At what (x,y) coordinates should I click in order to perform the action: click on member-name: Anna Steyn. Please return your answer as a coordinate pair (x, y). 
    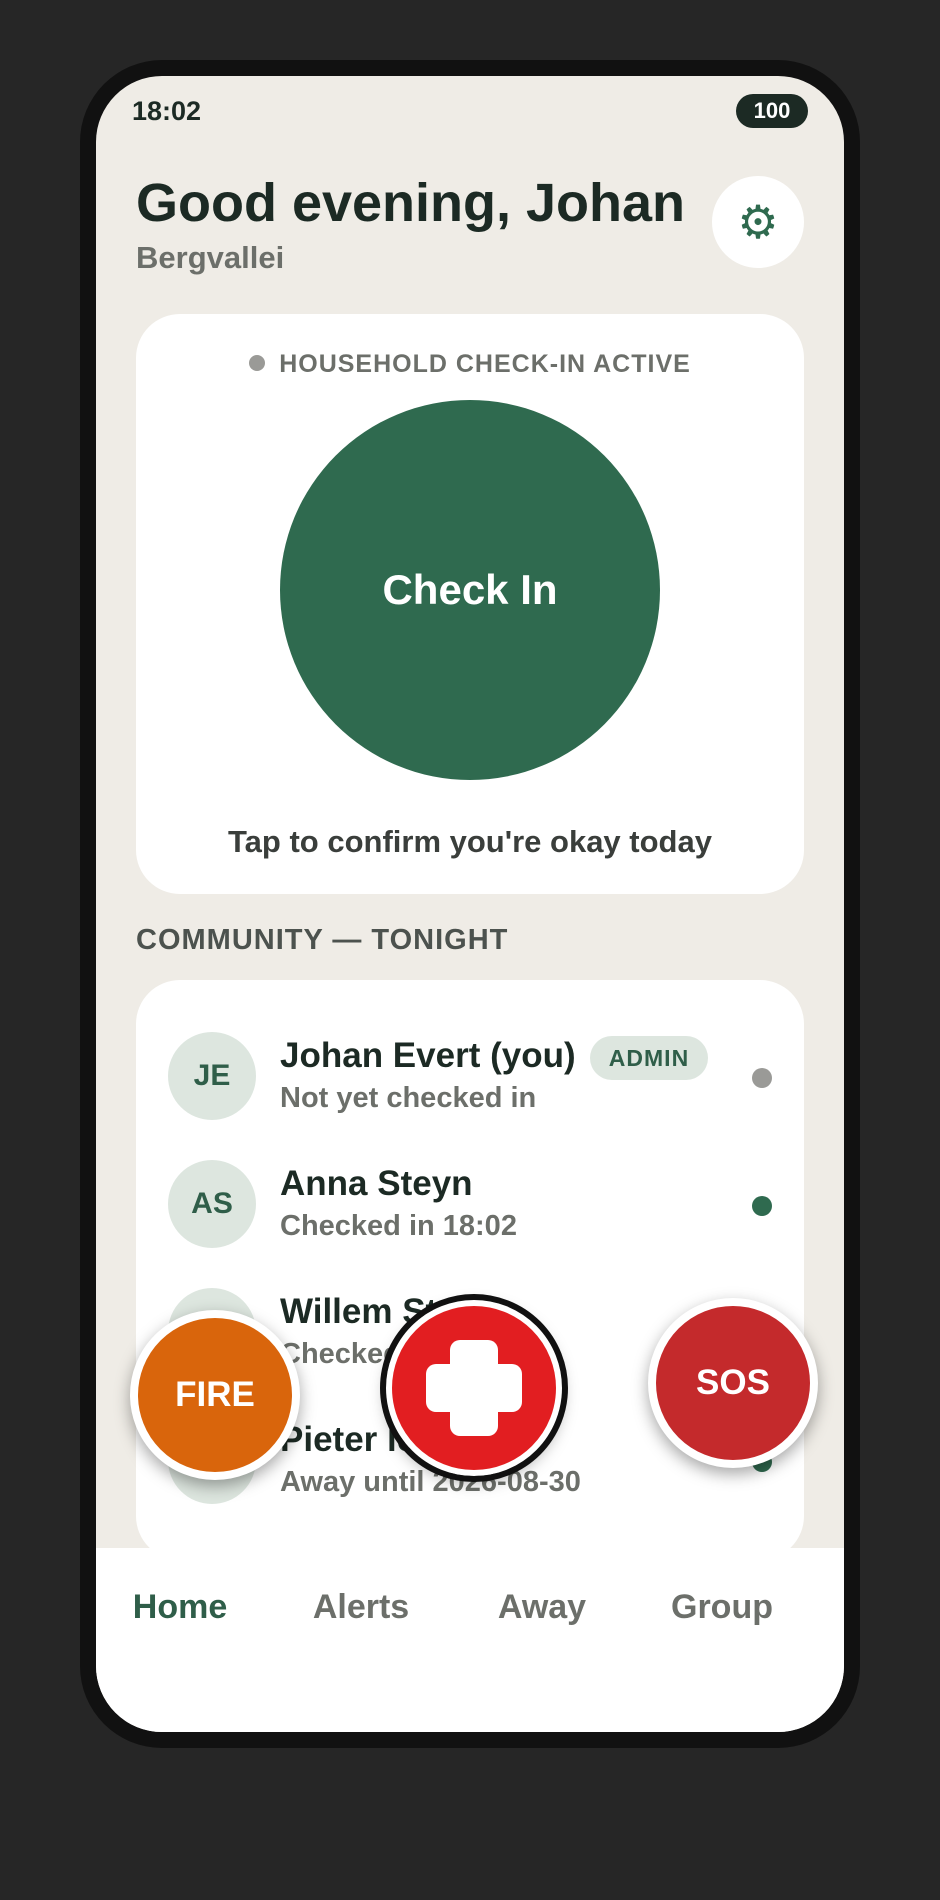
    Looking at the image, I should click on (376, 1183).